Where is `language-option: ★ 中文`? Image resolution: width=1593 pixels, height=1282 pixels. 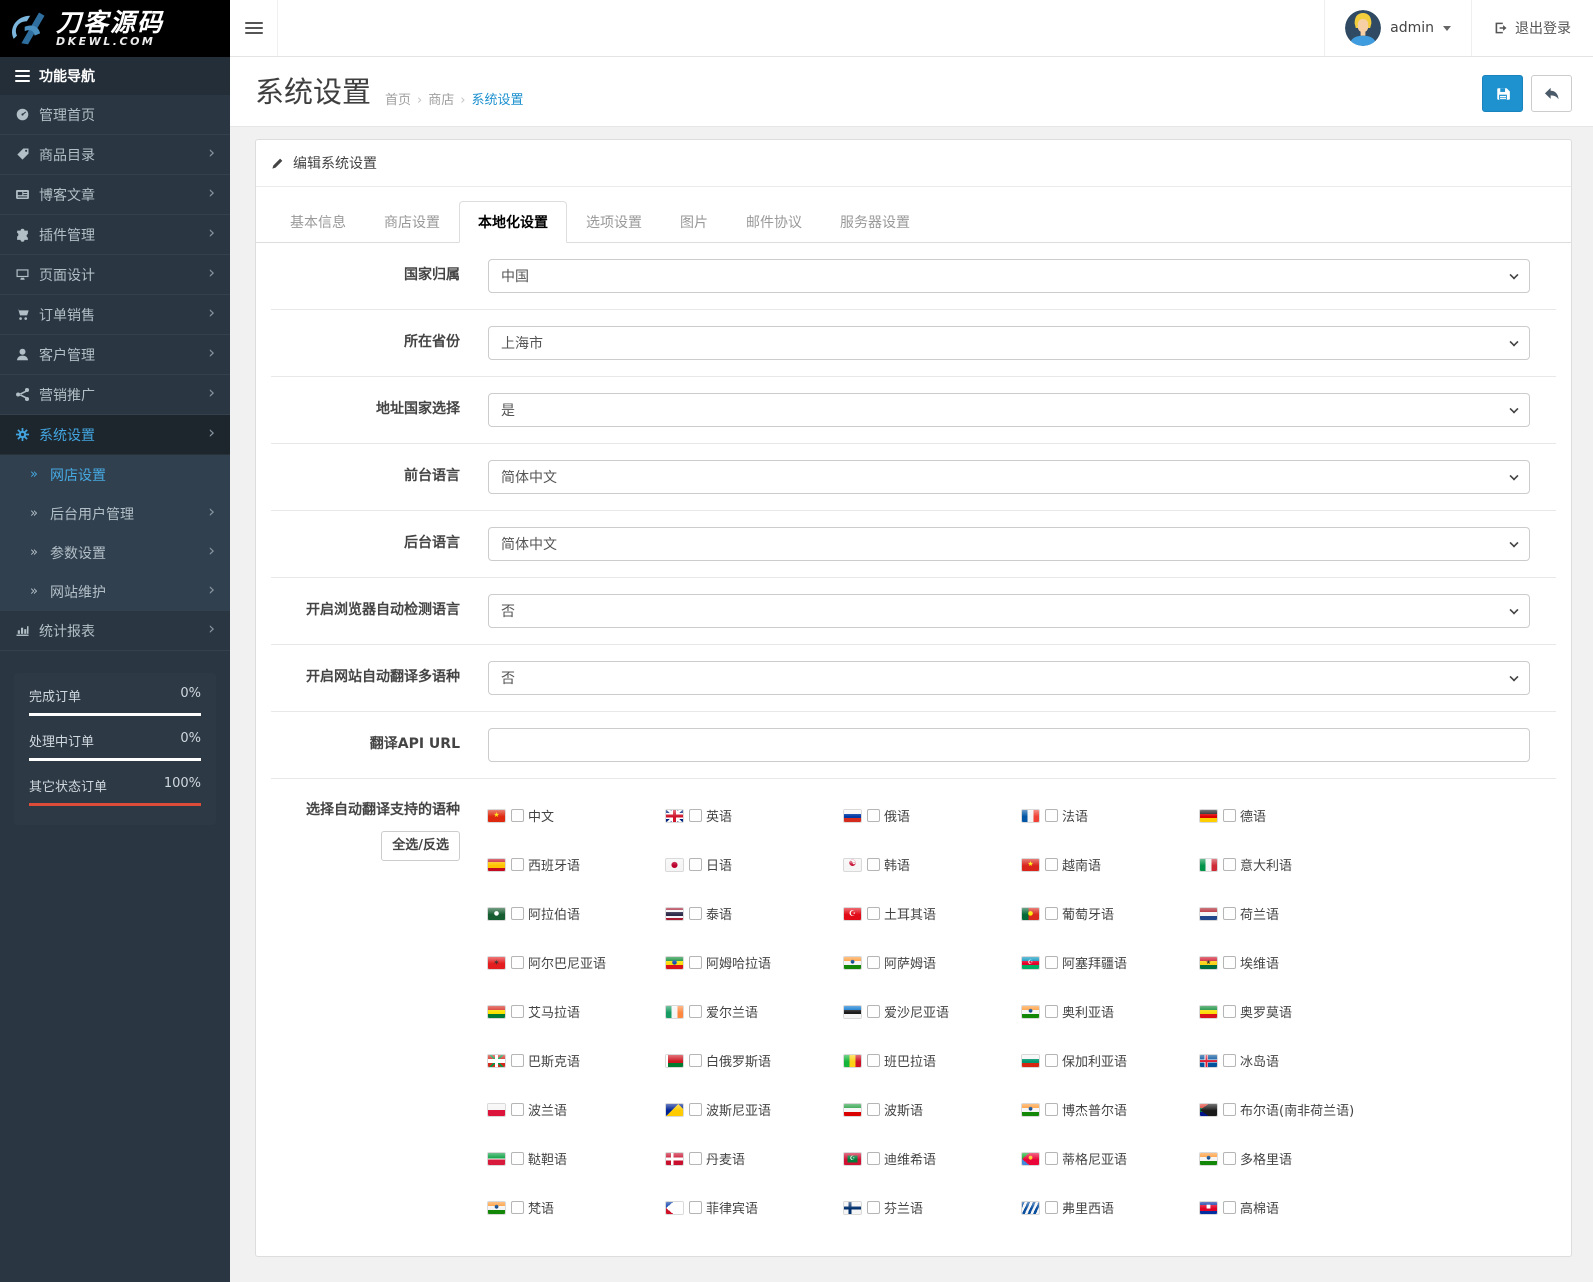
language-option: ★ 中文 is located at coordinates (577, 815).